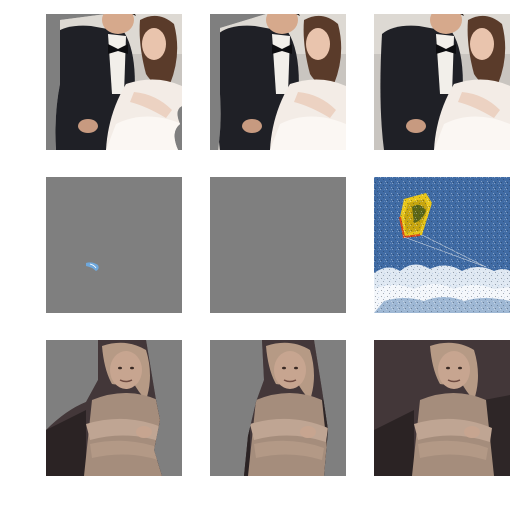 This screenshot has width=520, height=510. I want to click on wedding-masked-coarse-tile, so click(114, 82).